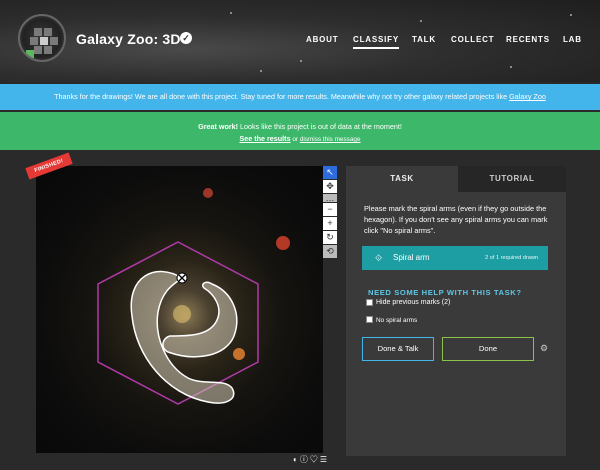  I want to click on nav-recents: RECENTS, so click(528, 39).